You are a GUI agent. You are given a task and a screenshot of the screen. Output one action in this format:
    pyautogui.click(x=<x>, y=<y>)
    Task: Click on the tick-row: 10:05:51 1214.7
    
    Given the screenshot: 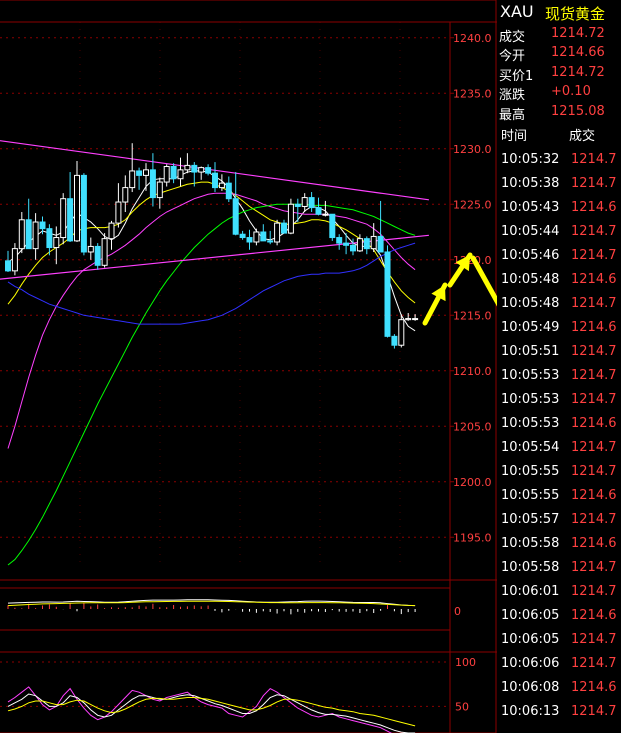 What is the action you would take?
    pyautogui.click(x=559, y=352)
    